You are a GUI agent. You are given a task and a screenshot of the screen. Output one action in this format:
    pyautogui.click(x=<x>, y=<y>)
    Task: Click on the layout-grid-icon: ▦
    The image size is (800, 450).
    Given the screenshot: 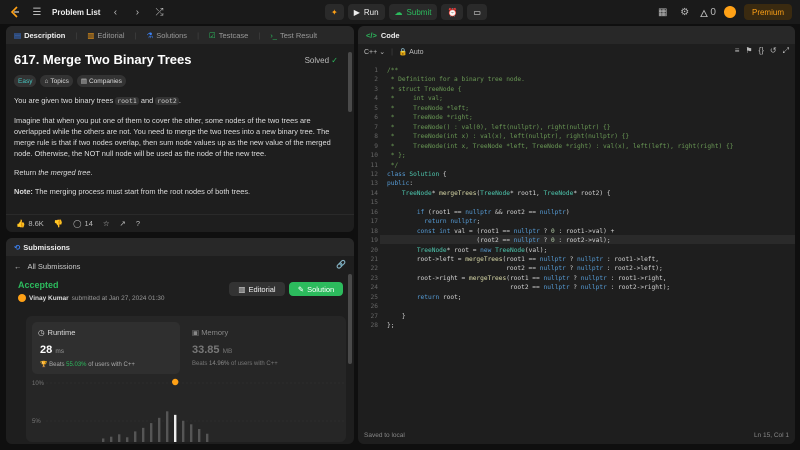 What is the action you would take?
    pyautogui.click(x=663, y=12)
    